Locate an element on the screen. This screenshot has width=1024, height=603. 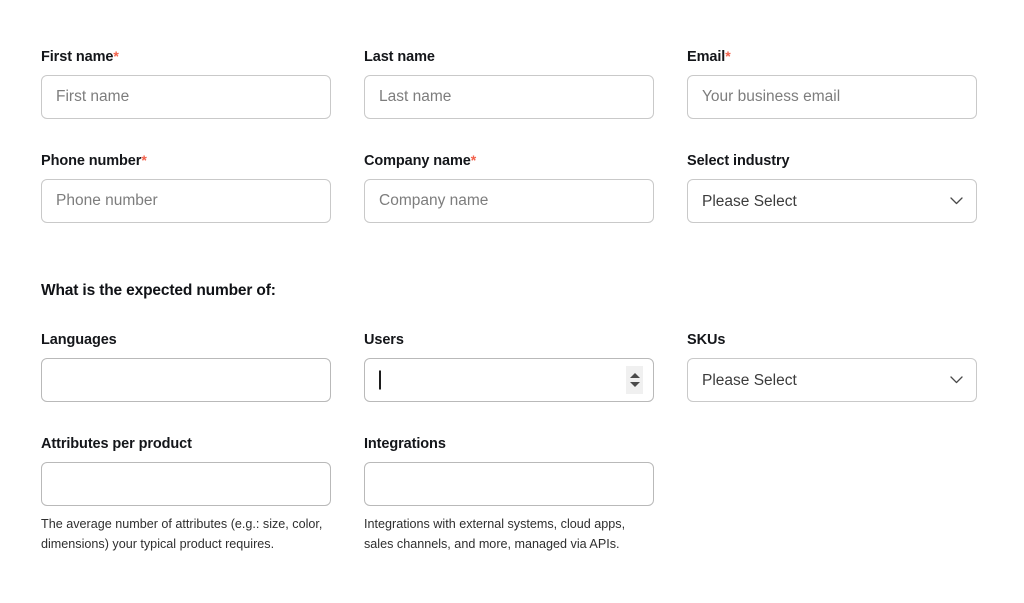
field-group-languages: Languages is located at coordinates (186, 367).